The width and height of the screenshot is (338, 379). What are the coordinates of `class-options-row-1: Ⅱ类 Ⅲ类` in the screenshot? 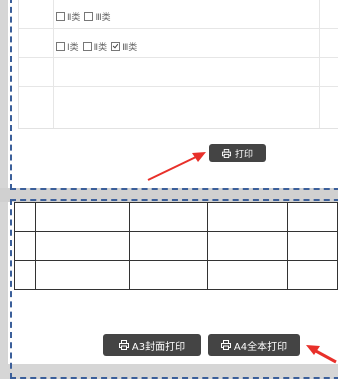 It's located at (85, 16).